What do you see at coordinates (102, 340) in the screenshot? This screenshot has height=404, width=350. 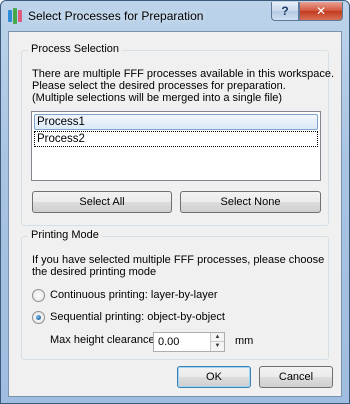 I see `max-height-clearance-label: Max height clearance` at bounding box center [102, 340].